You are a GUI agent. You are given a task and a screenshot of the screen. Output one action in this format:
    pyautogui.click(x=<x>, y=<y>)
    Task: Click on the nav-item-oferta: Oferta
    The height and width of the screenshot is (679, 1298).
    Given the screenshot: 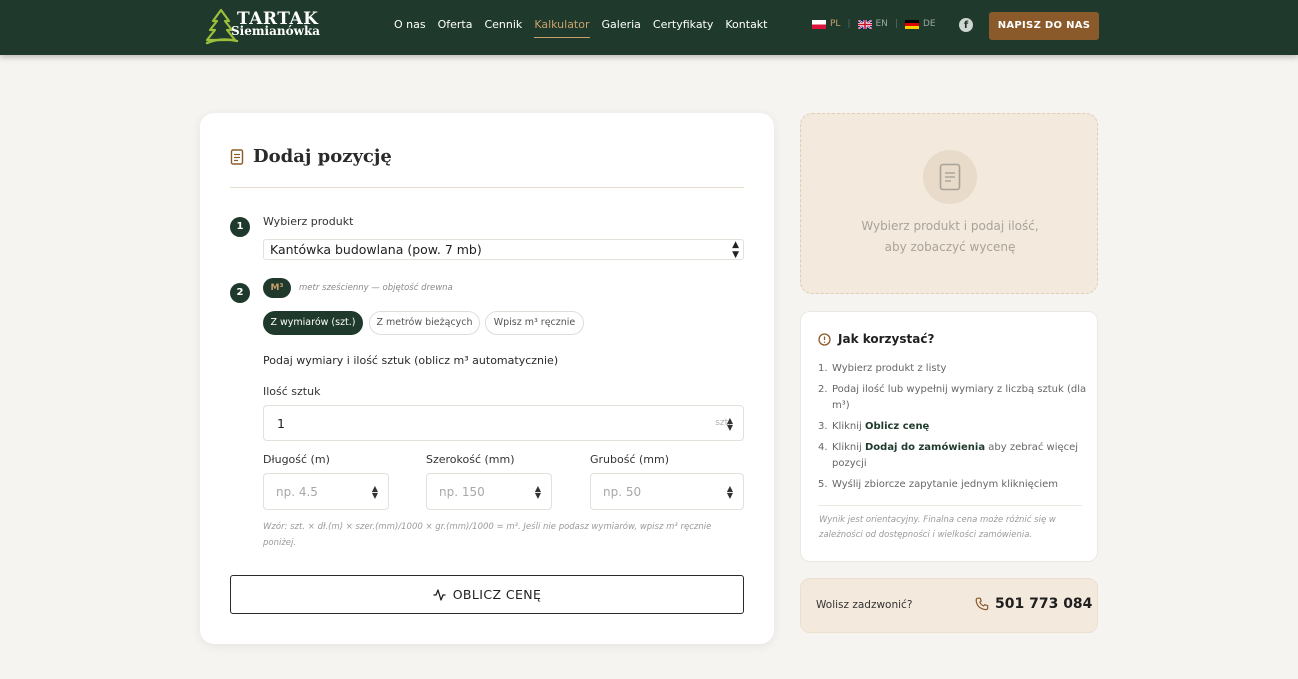 What is the action you would take?
    pyautogui.click(x=455, y=28)
    